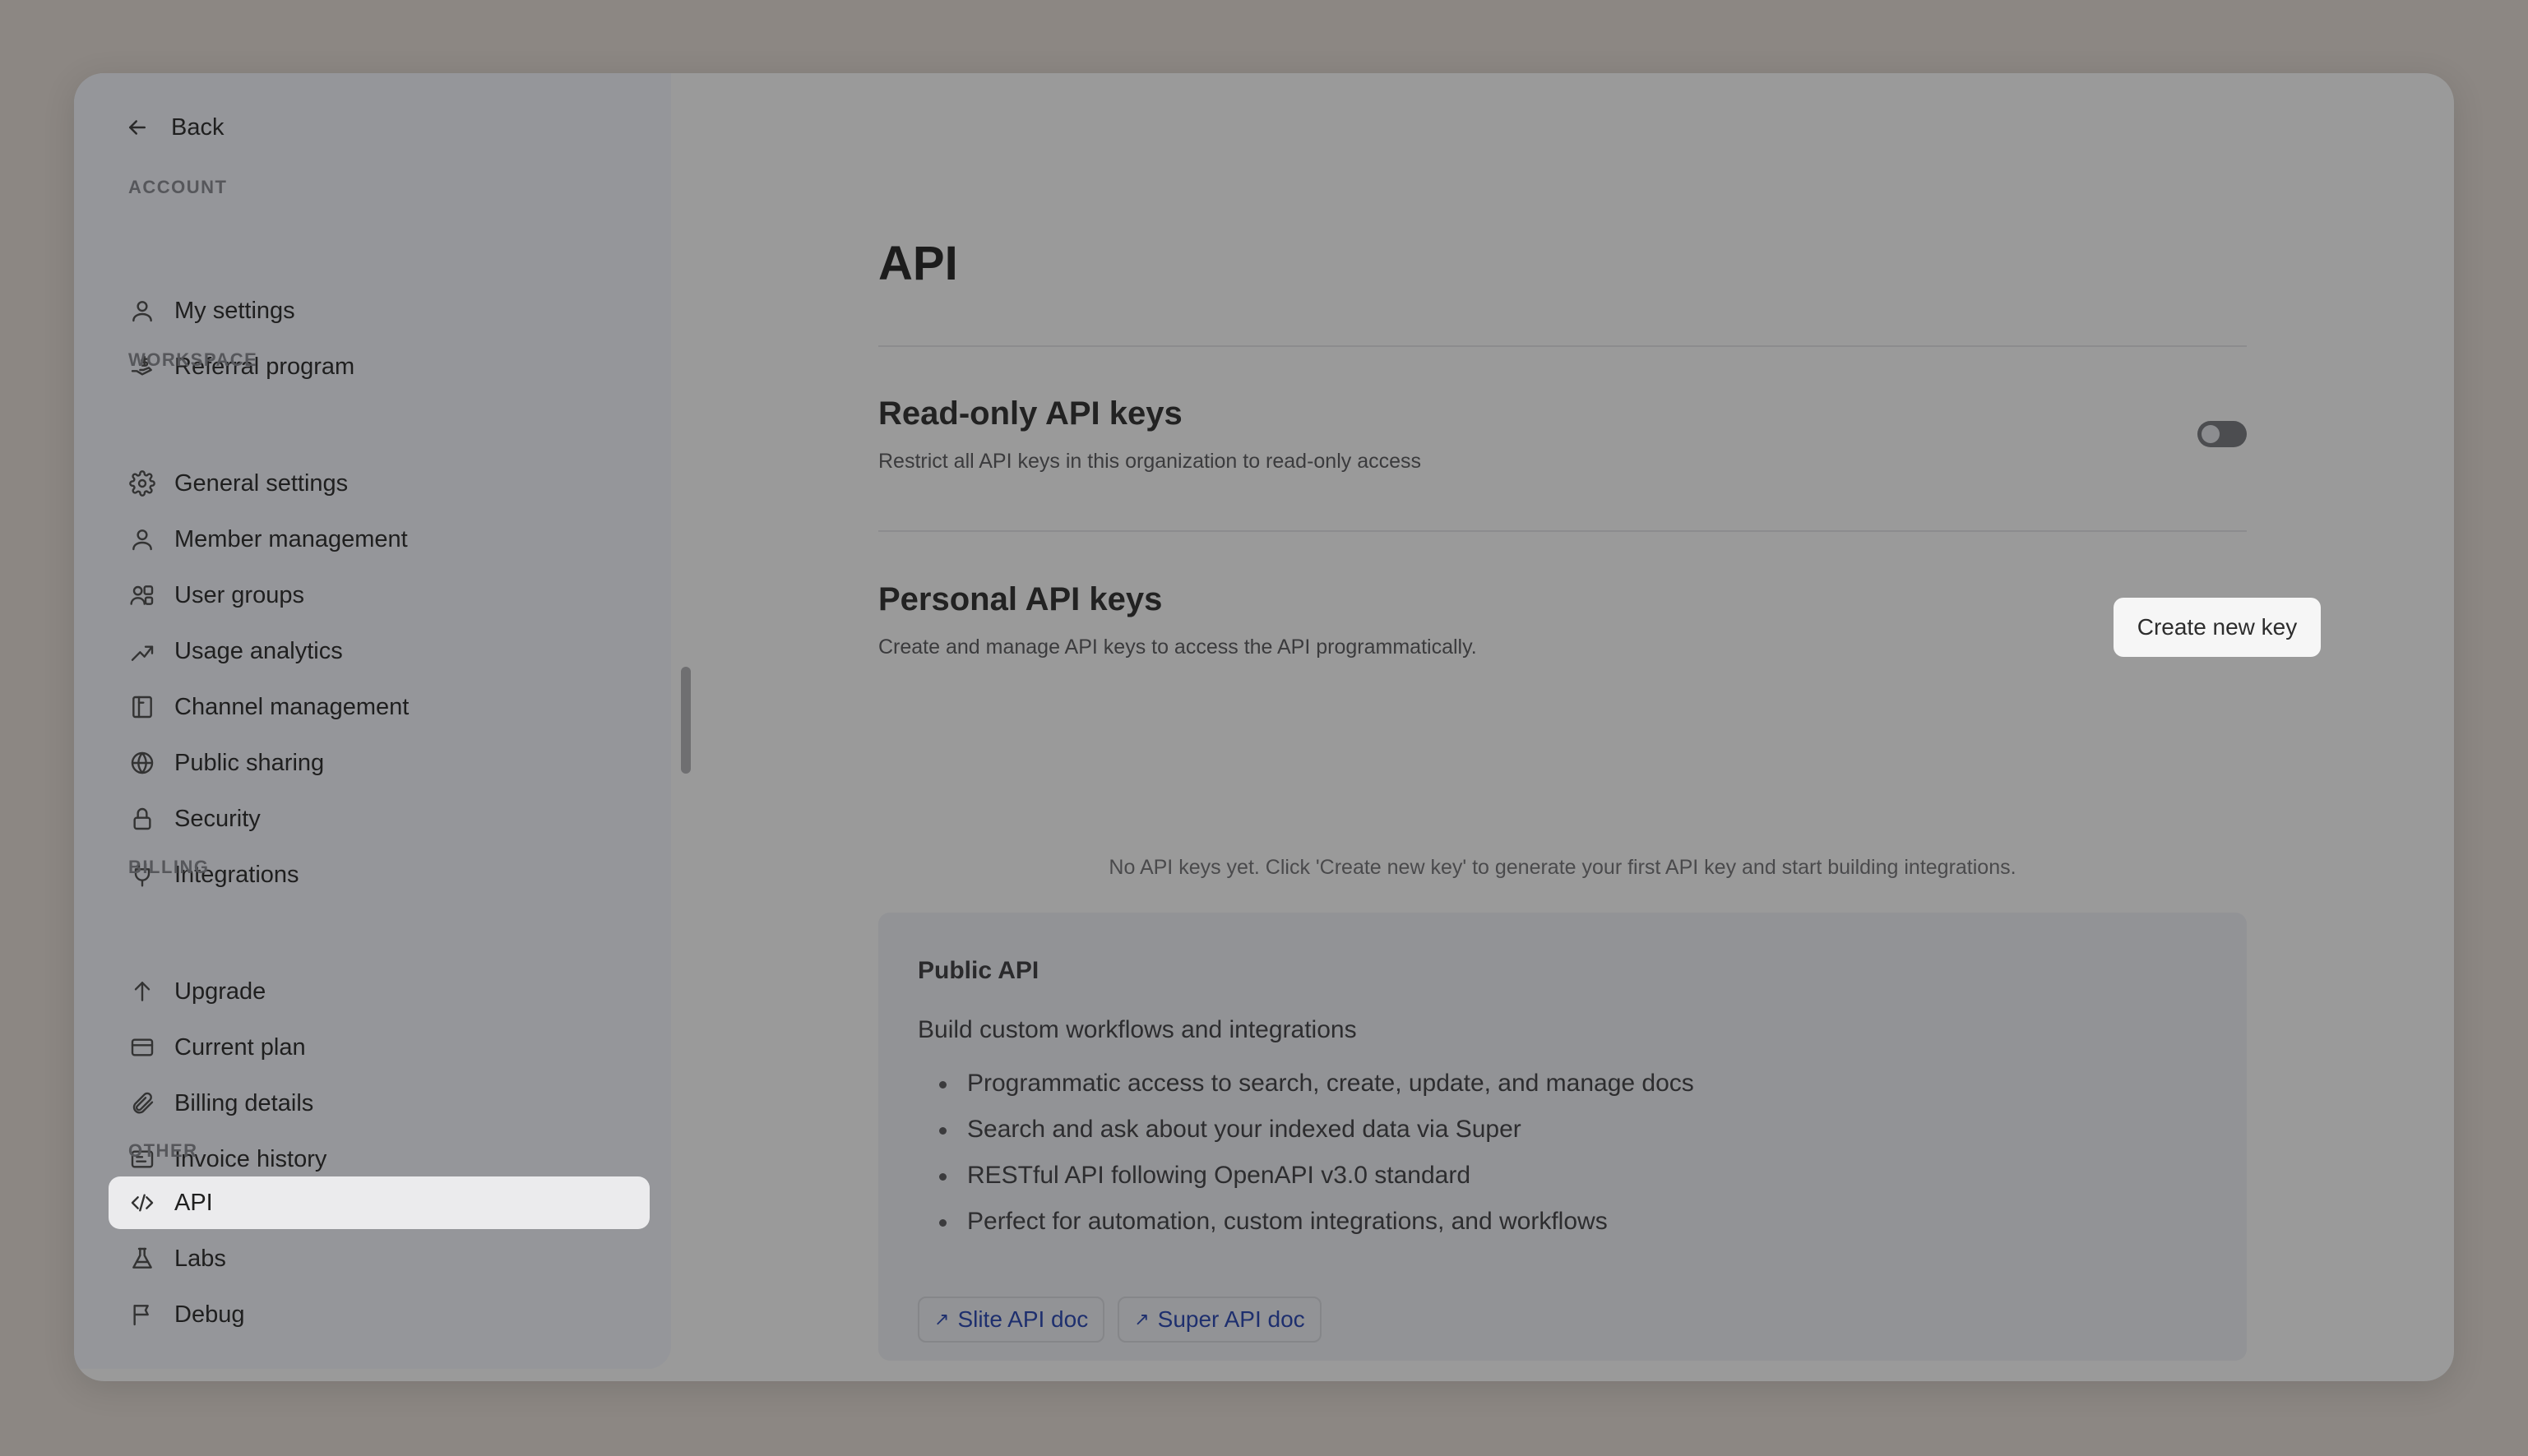 Image resolution: width=2528 pixels, height=1456 pixels. What do you see at coordinates (142, 483) in the screenshot?
I see `gear-icon` at bounding box center [142, 483].